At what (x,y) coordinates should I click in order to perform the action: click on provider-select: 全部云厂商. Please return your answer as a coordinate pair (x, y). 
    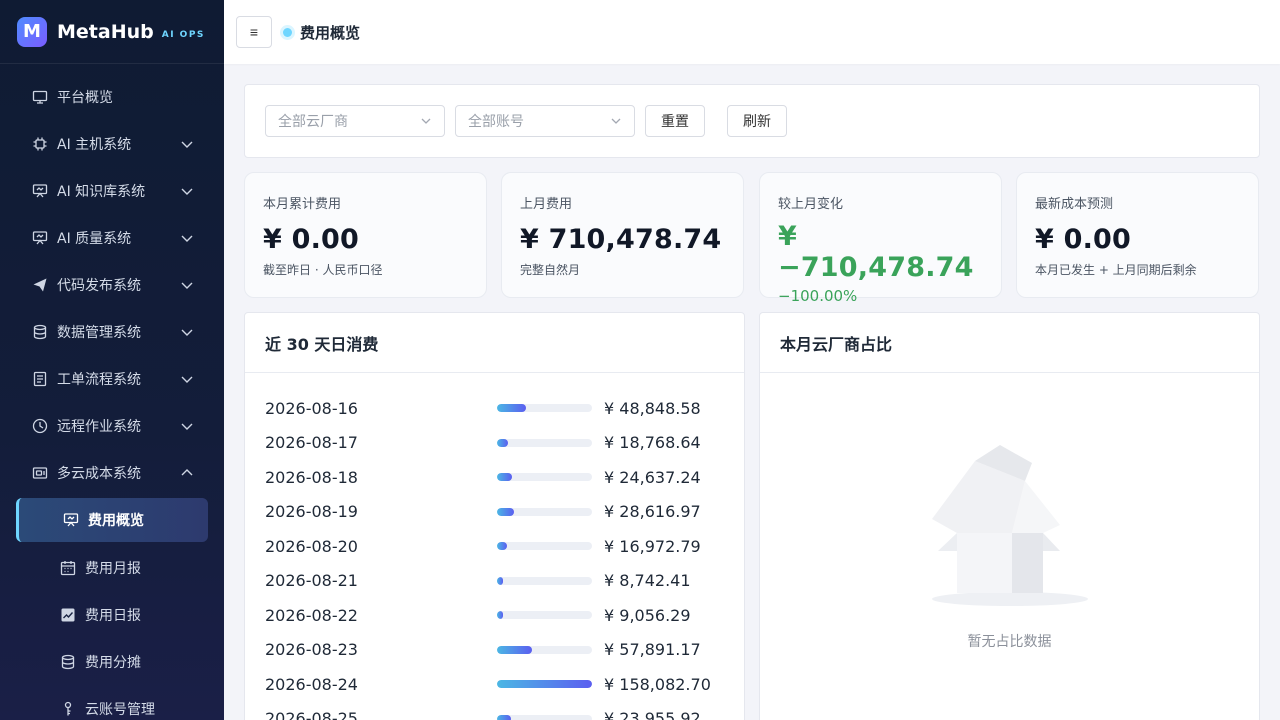
    Looking at the image, I should click on (355, 121).